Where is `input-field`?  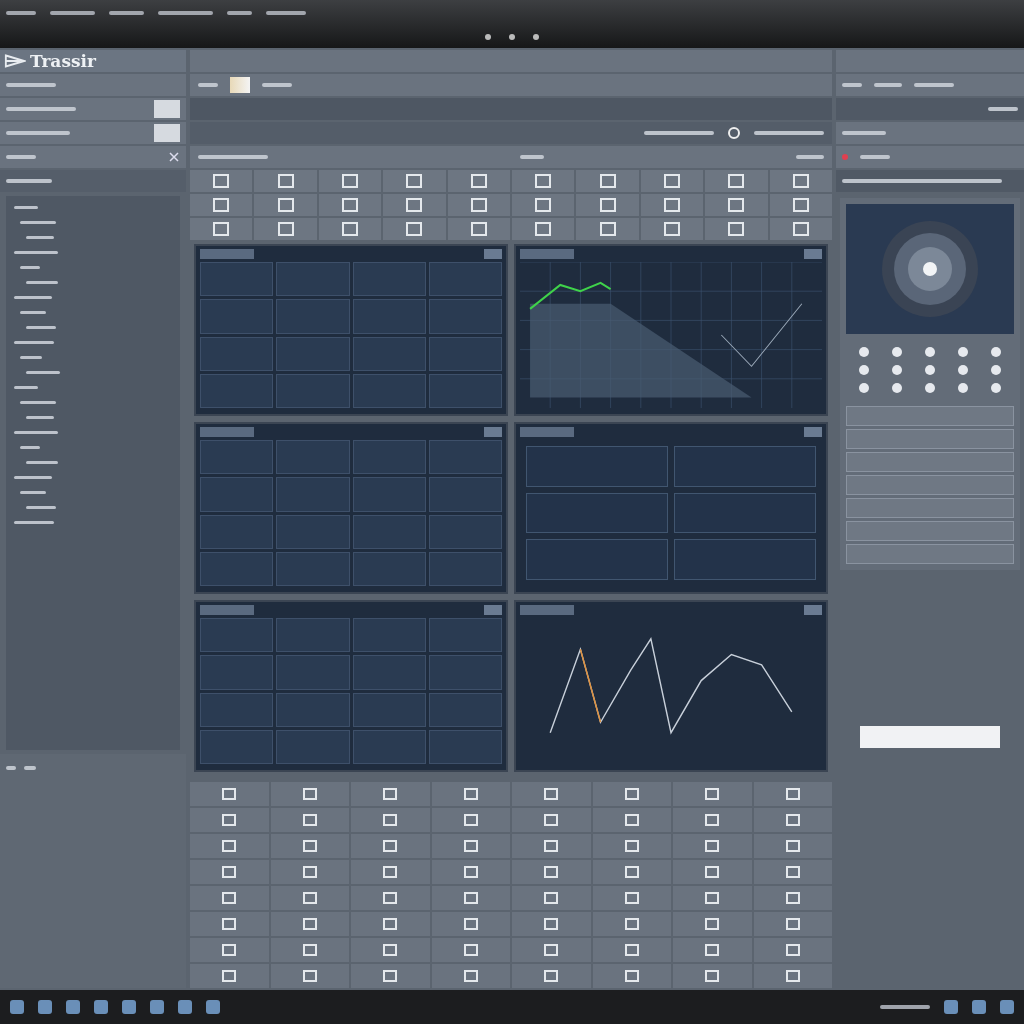 input-field is located at coordinates (930, 737).